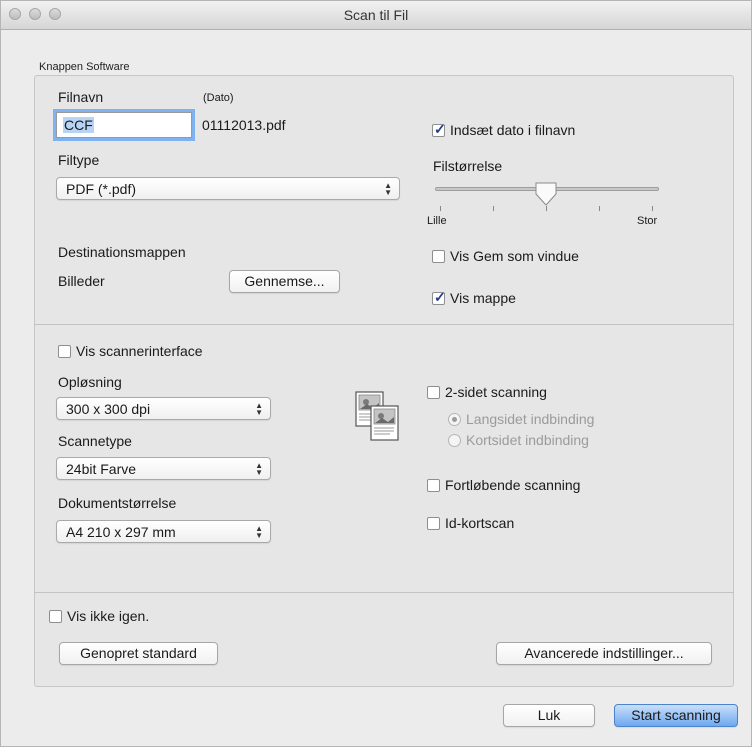 This screenshot has height=747, width=752. What do you see at coordinates (117, 503) in the screenshot?
I see `document-size-label: Dokumentstørrelse` at bounding box center [117, 503].